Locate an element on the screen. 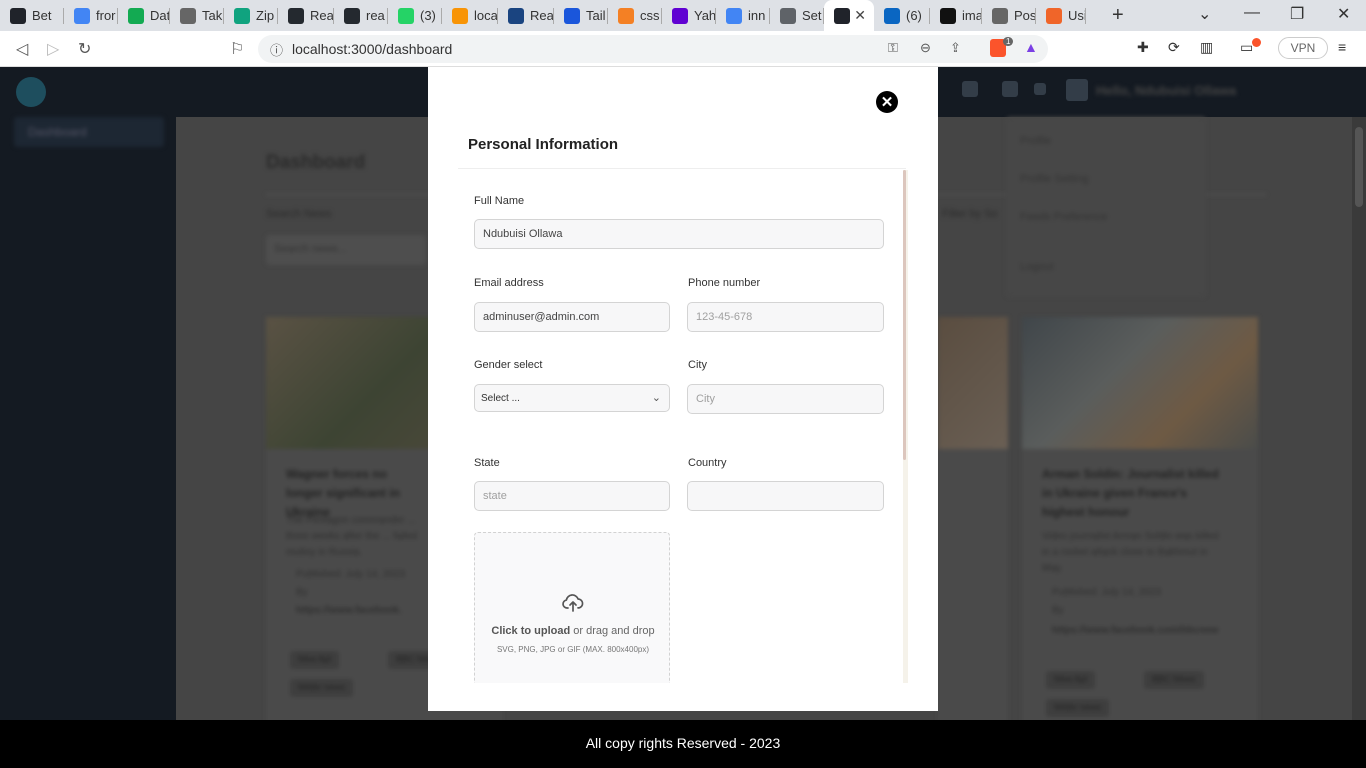  profile-menu-item: Logout is located at coordinates (1037, 267).